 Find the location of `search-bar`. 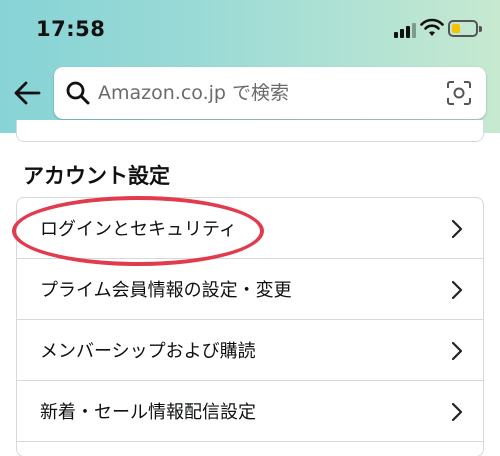

search-bar is located at coordinates (270, 93).